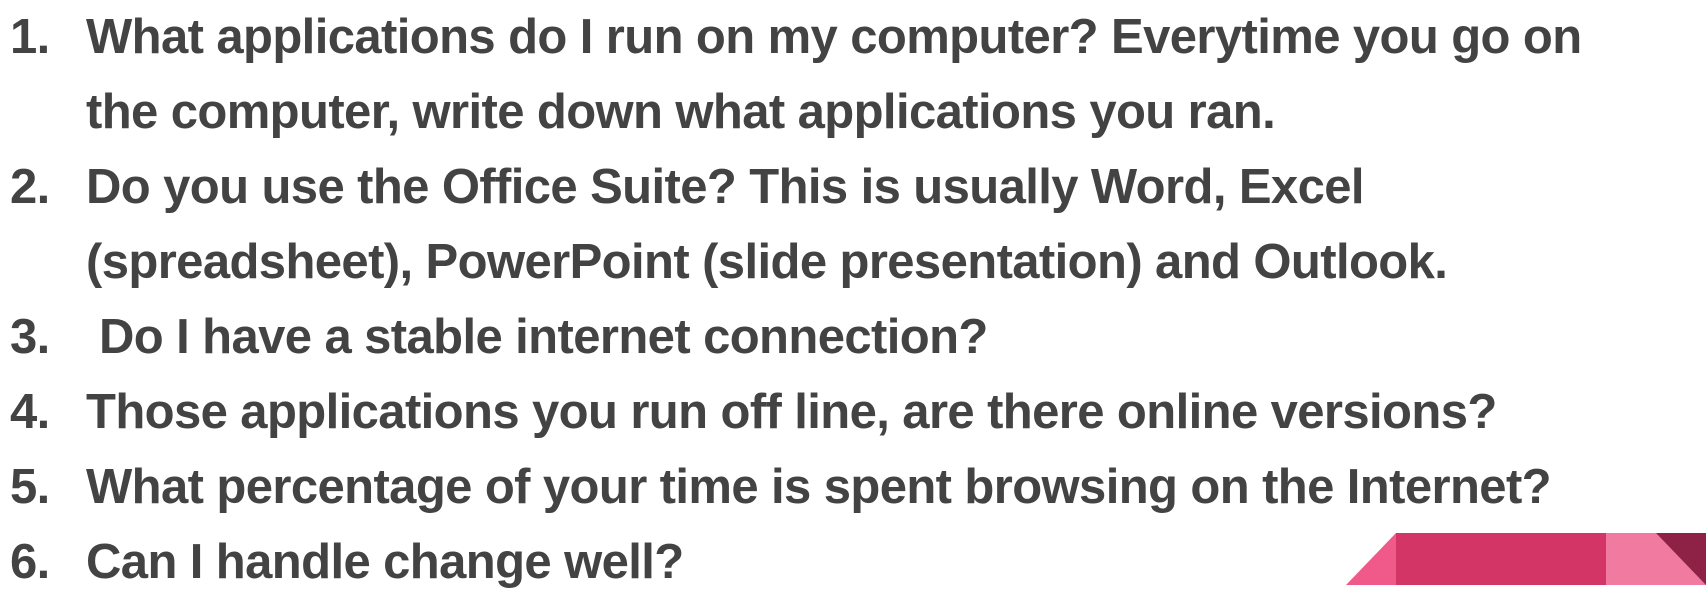  Describe the element at coordinates (30, 187) in the screenshot. I see `list-number: 2.` at that location.